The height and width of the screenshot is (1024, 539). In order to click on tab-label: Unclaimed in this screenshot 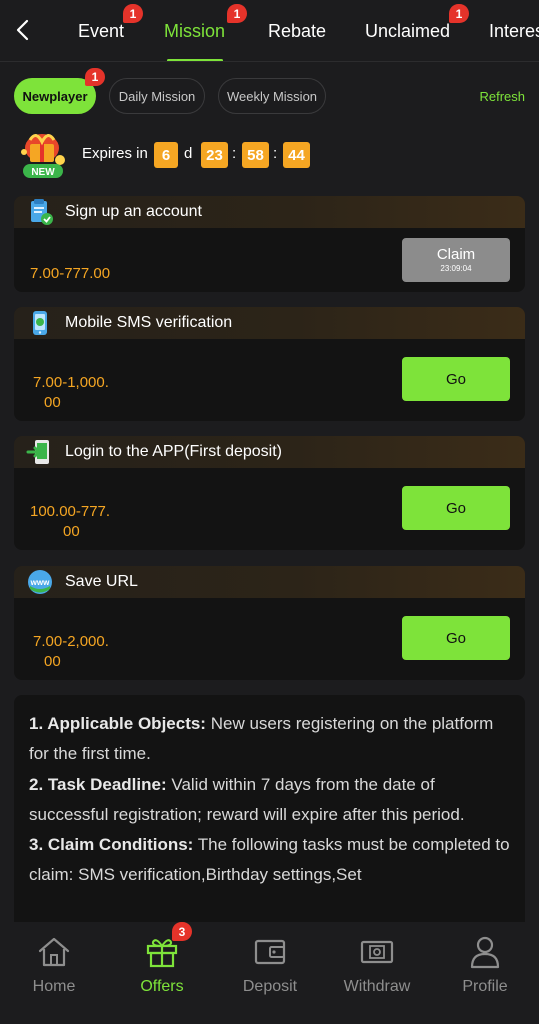, I will do `click(408, 30)`.